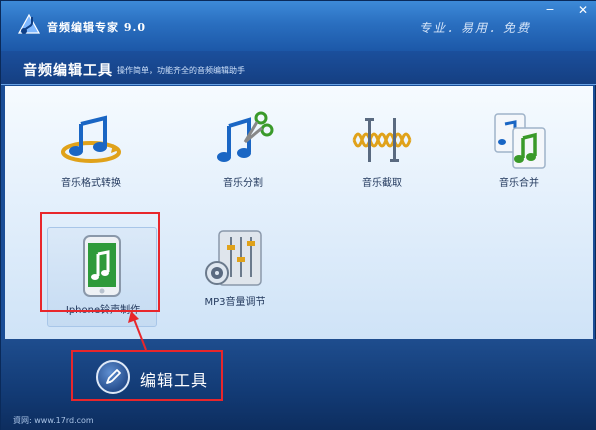  I want to click on title-bar: 音频编辑专家 9.0 专业．易用．免费 − ✕, so click(298, 26).